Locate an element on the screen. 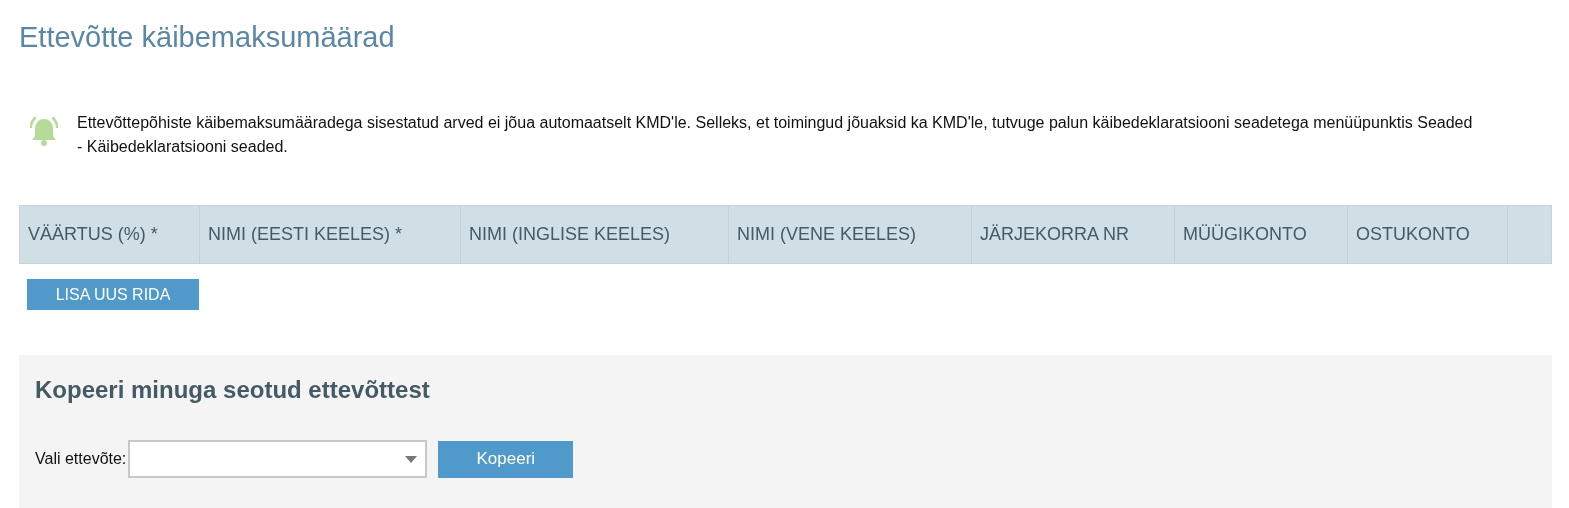  column-header: OSTUKONTO is located at coordinates (1428, 234).